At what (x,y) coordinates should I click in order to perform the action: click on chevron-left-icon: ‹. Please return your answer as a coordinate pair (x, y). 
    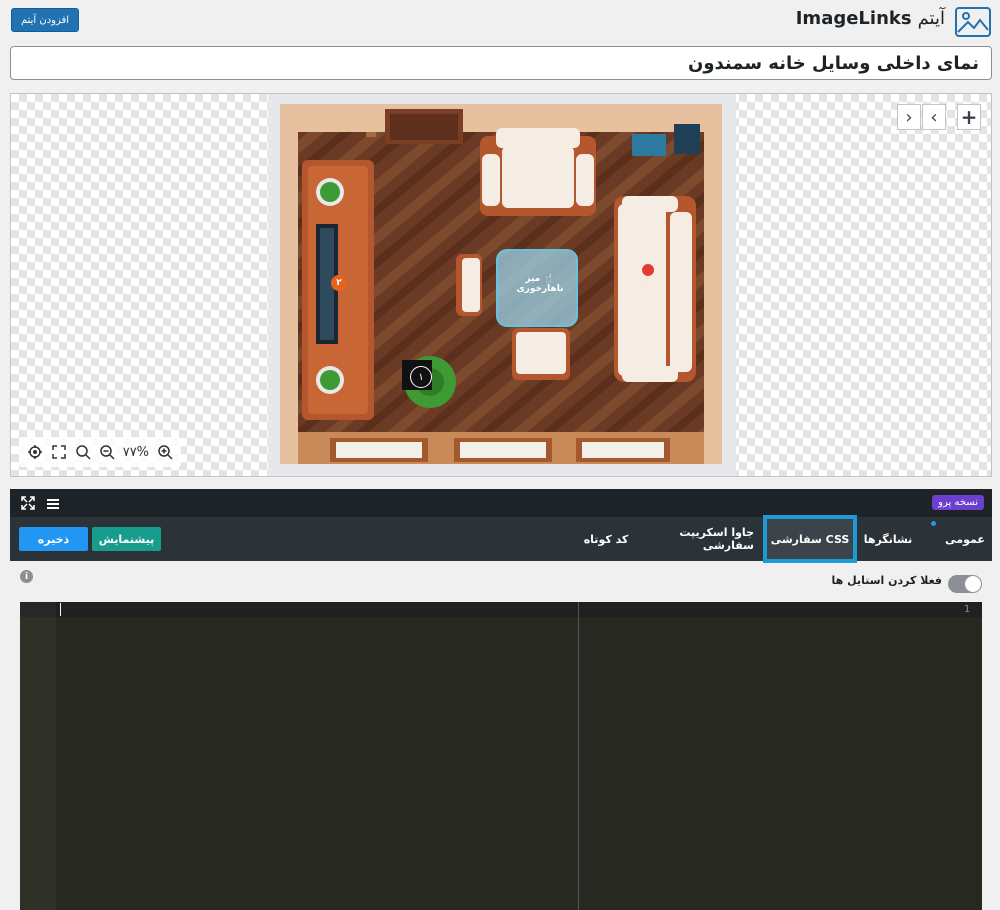
    Looking at the image, I should click on (934, 117).